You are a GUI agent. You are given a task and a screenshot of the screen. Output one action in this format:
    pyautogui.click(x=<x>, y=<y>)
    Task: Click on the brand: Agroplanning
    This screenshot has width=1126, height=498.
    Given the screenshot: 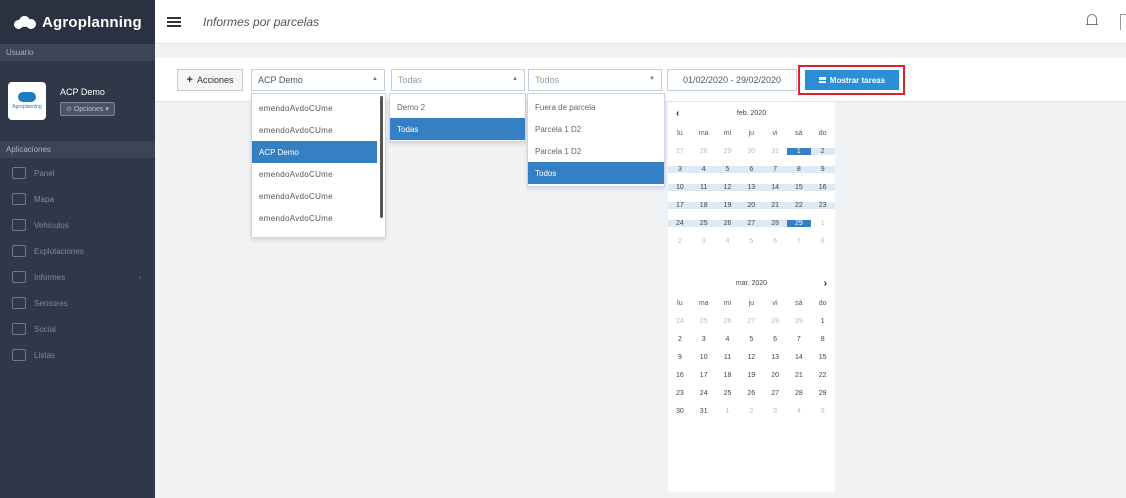 What is the action you would take?
    pyautogui.click(x=77, y=22)
    